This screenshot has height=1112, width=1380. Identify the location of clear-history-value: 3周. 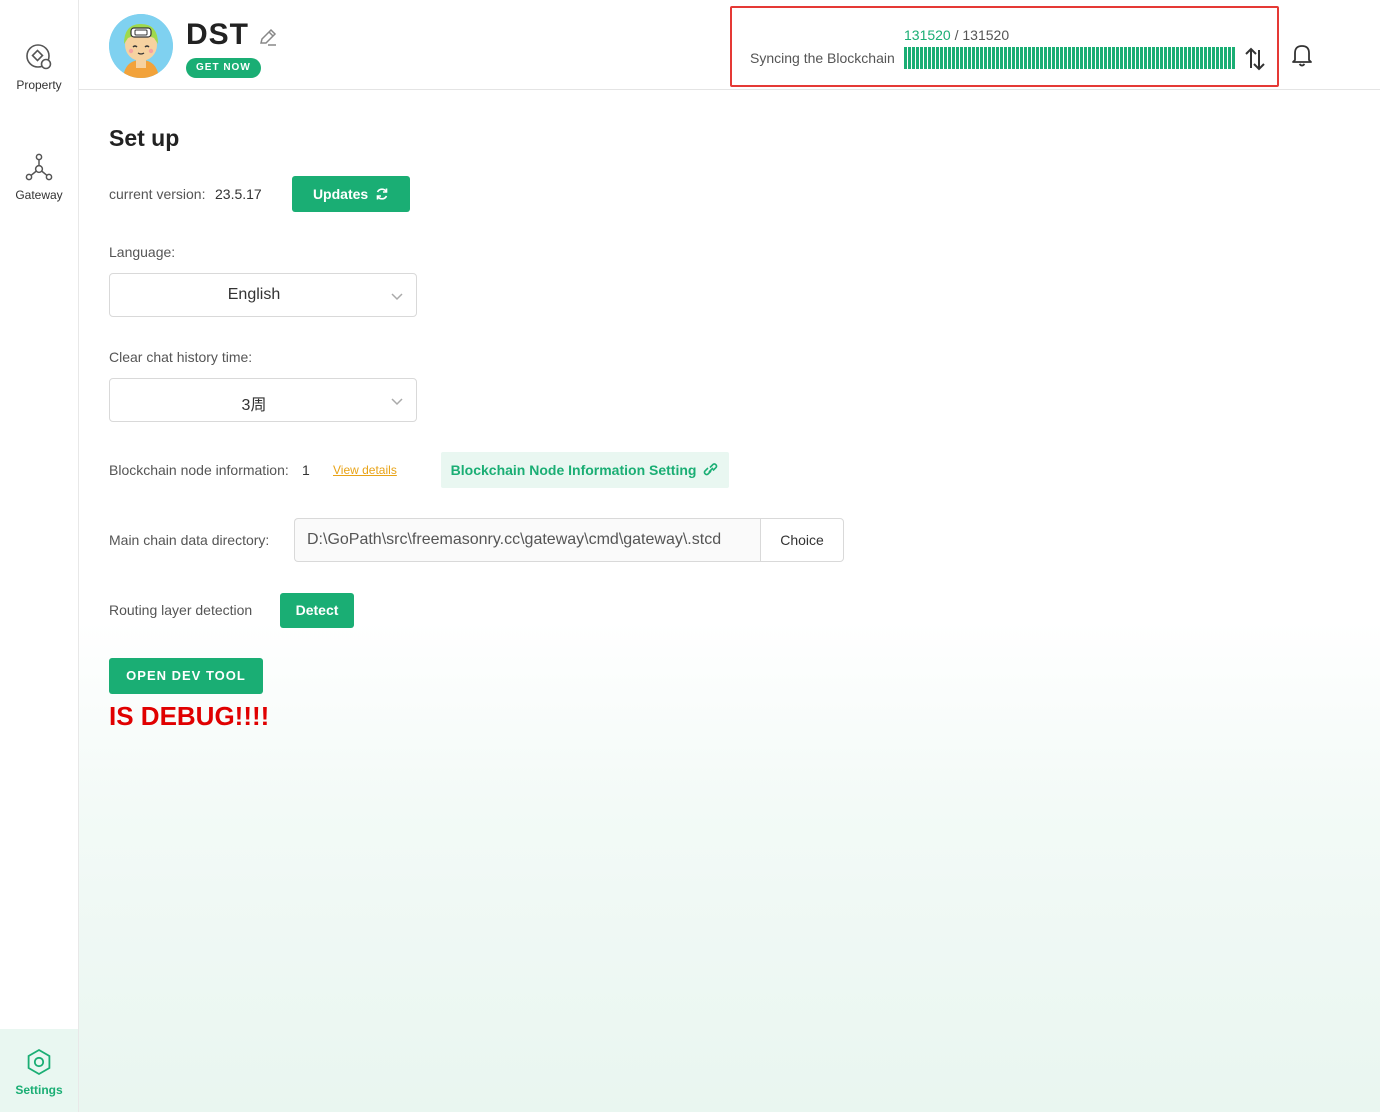
(254, 405).